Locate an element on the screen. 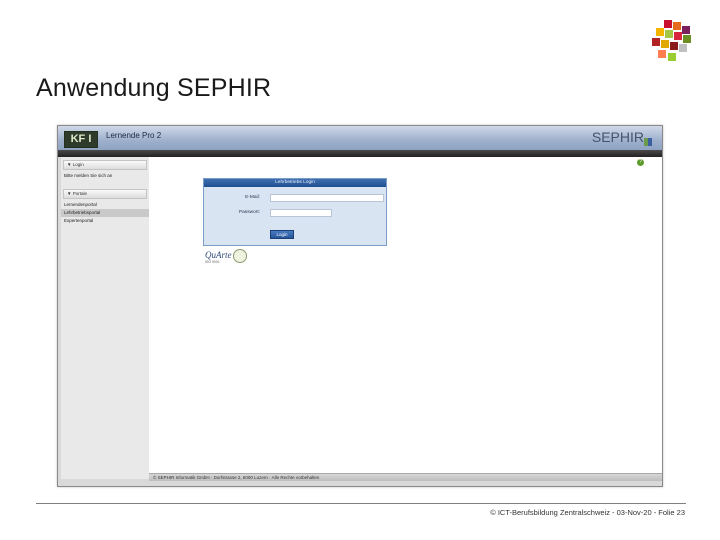 This screenshot has width=720, height=540. sephir-brand: SEPHIR is located at coordinates (617, 137).